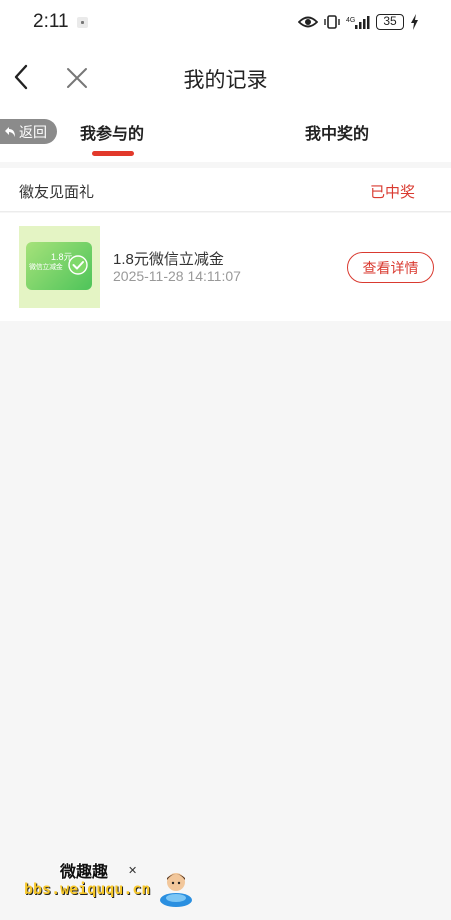  I want to click on section-header: 徽友见面礼 已中奖, so click(225, 190).